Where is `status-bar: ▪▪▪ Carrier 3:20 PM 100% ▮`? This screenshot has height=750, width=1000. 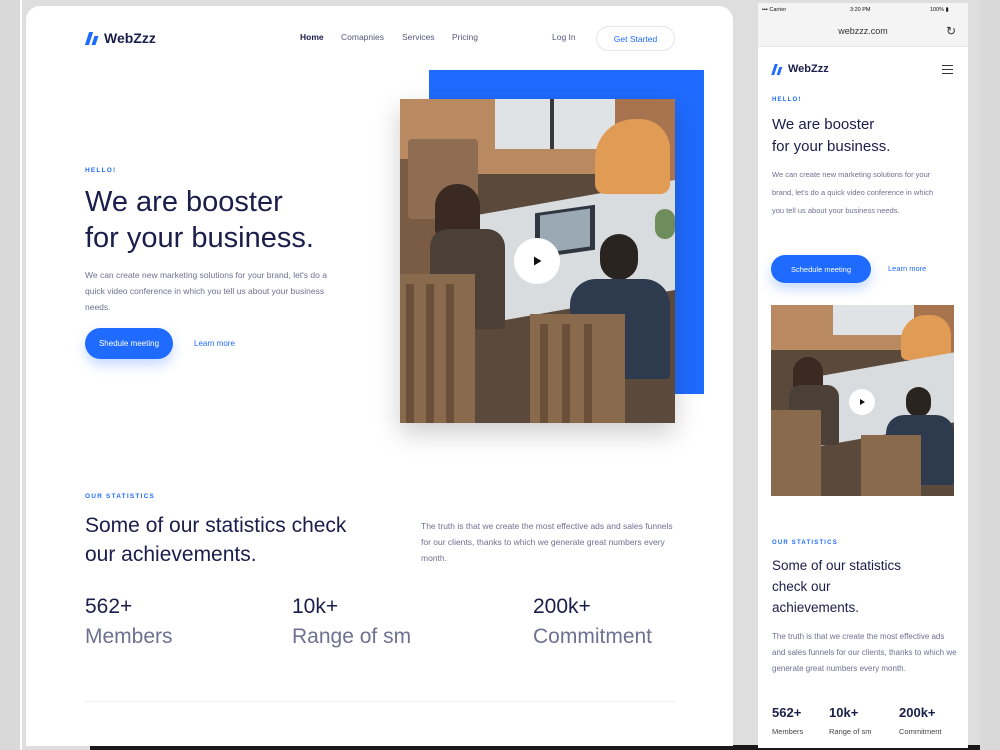
status-bar: ▪▪▪ Carrier 3:20 PM 100% ▮ is located at coordinates (863, 10).